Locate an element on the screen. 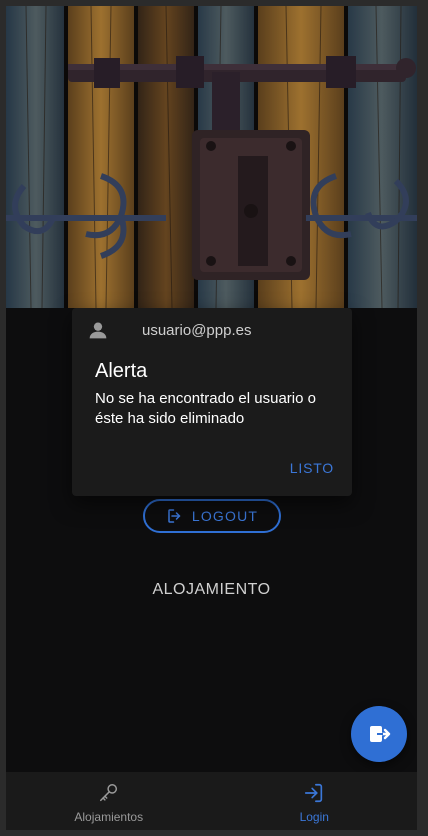 Image resolution: width=428 pixels, height=836 pixels. user-row: usuario@ppp.es is located at coordinates (212, 330).